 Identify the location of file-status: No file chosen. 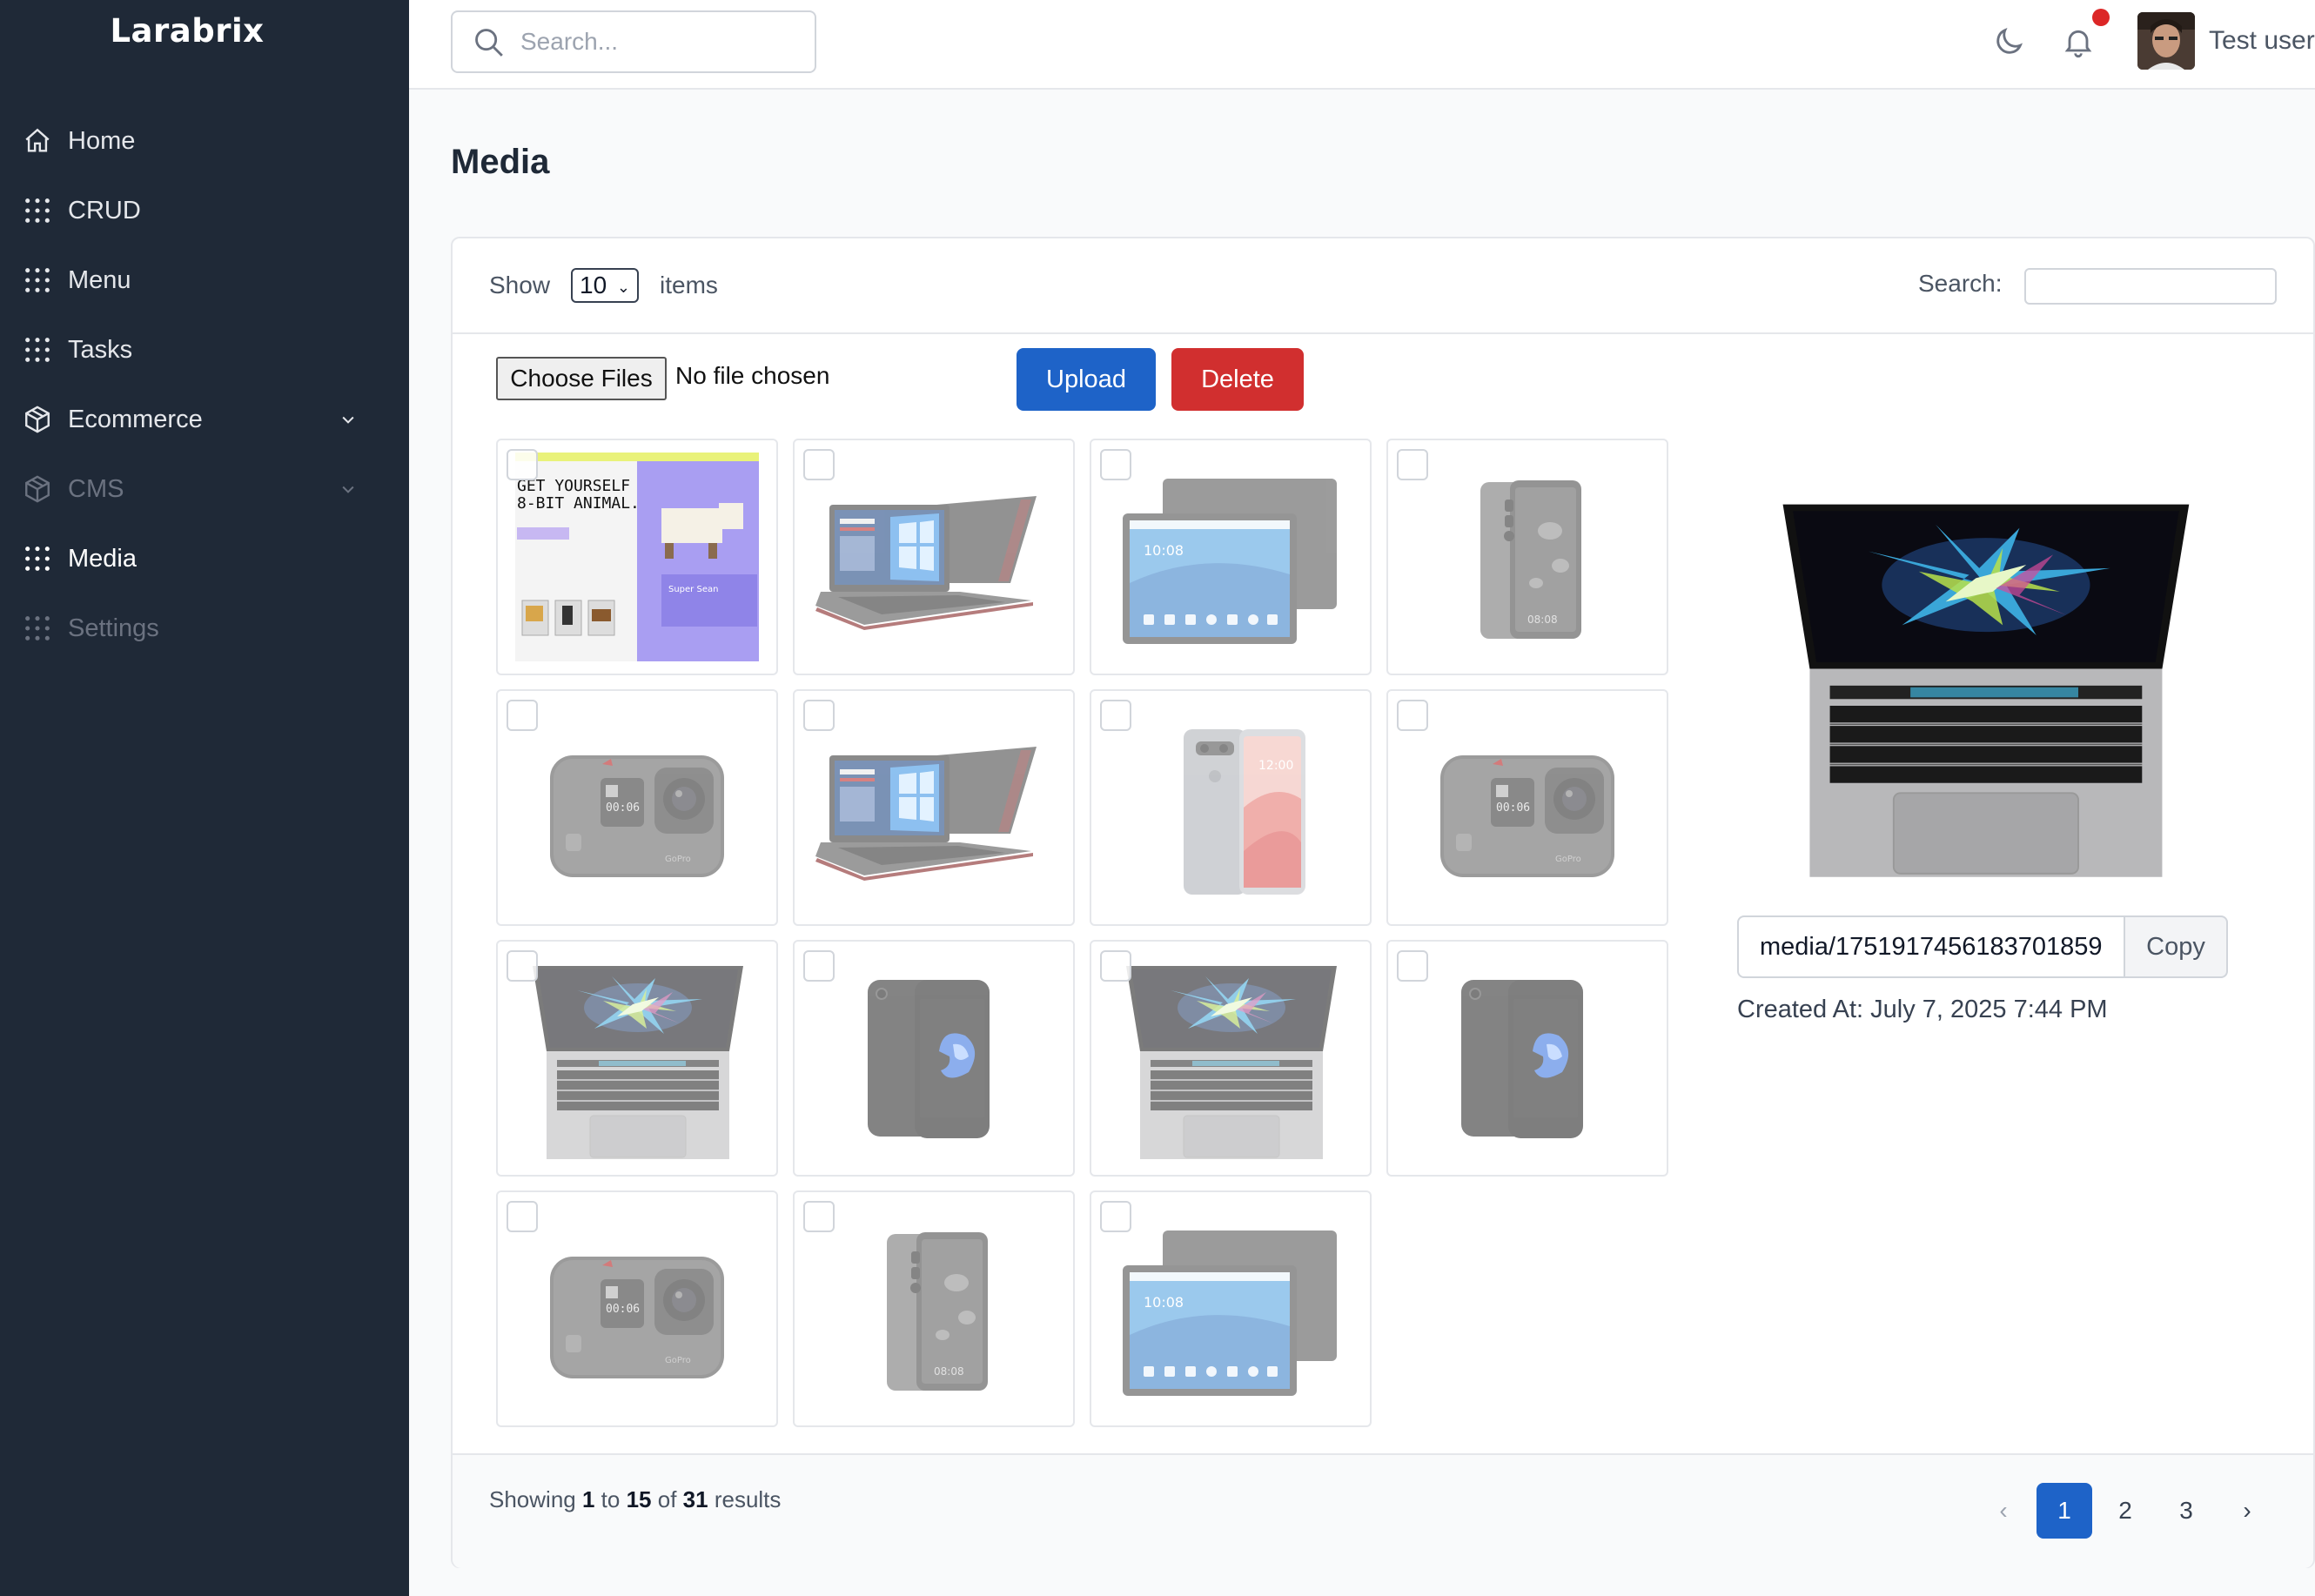
(752, 375).